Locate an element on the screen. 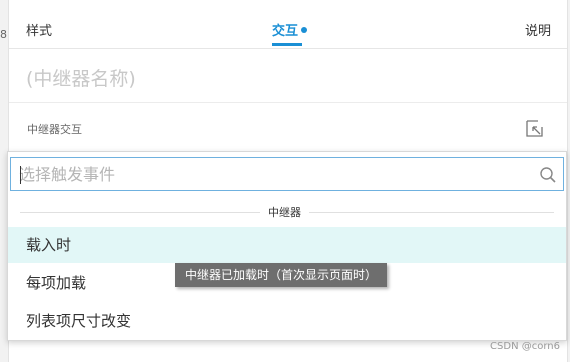  tooltip: 中继器已加载时（首次显示页面时） is located at coordinates (281, 275).